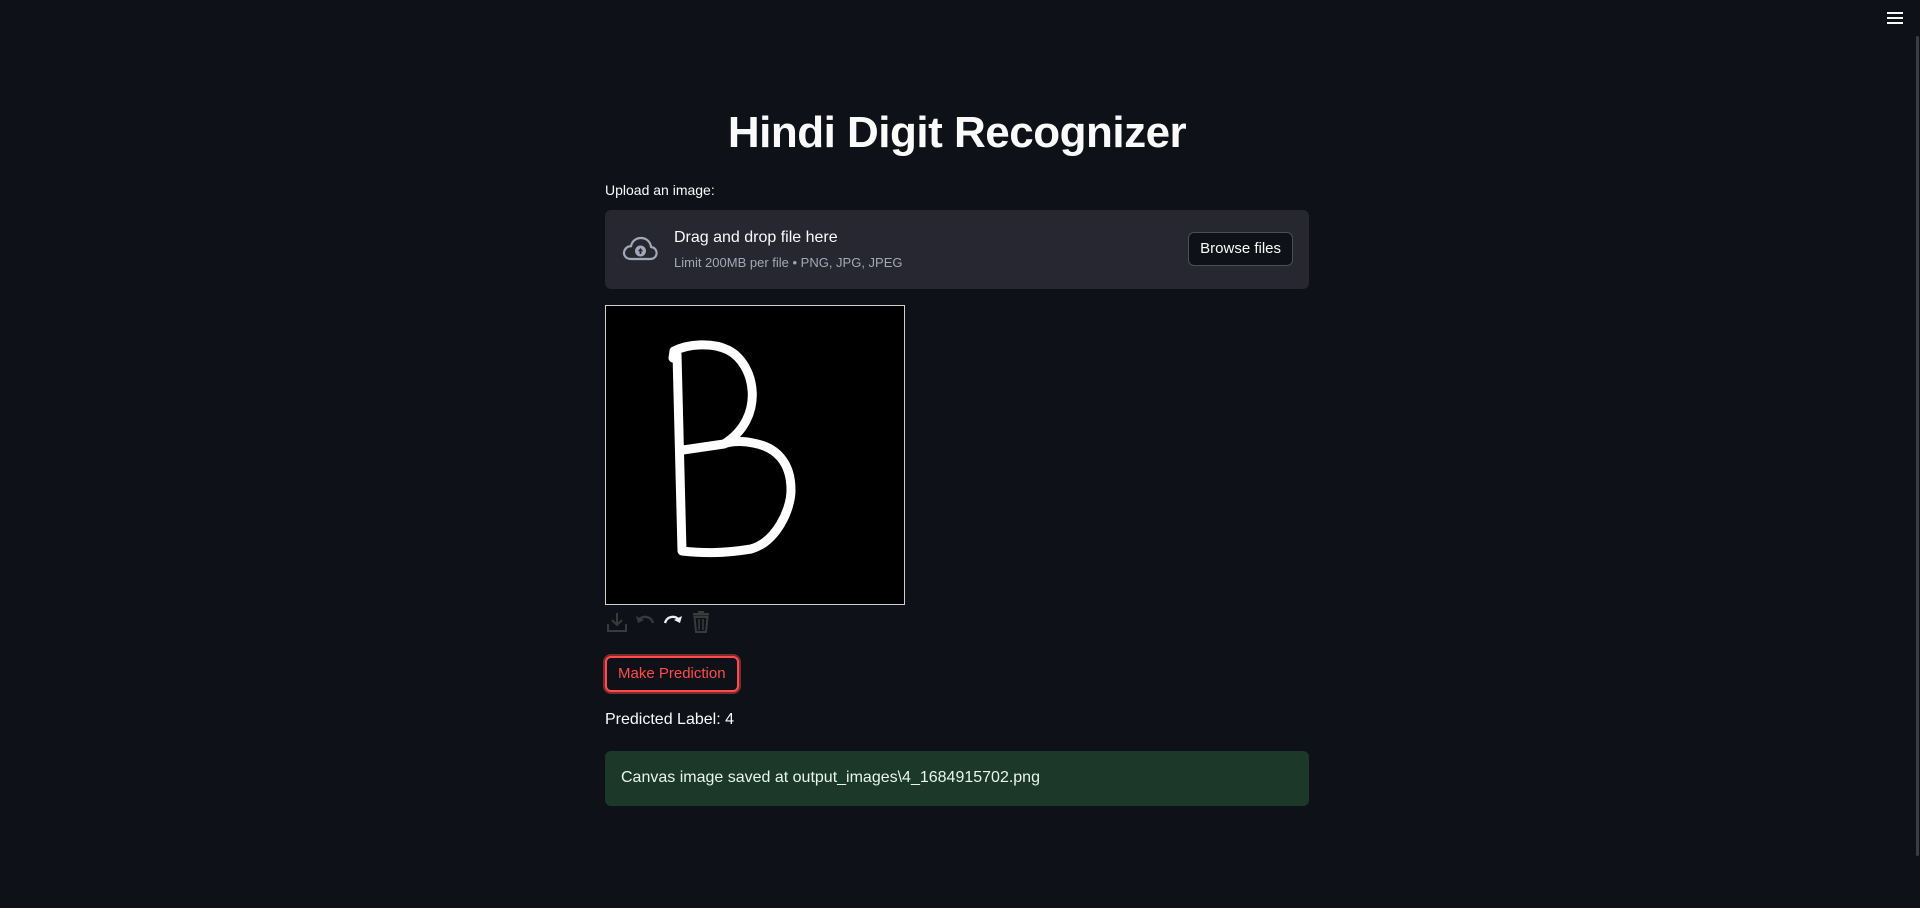 The image size is (1920, 908). I want to click on dropzone-limit: Limit 200MB per file • PNG, JPG, JPEG, so click(788, 262).